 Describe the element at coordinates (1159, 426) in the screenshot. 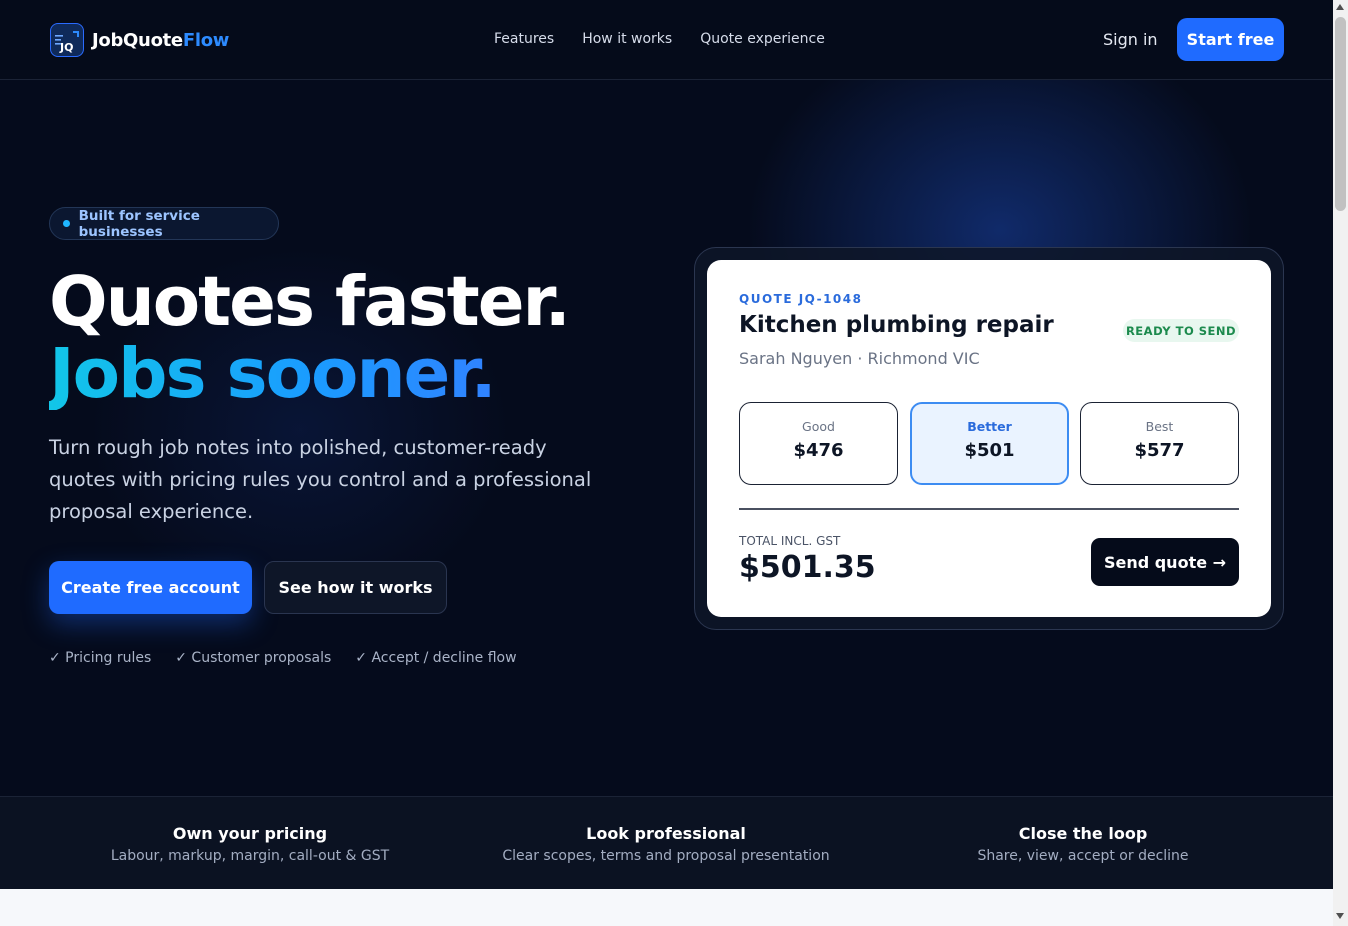

I see `tier-name: Best` at that location.